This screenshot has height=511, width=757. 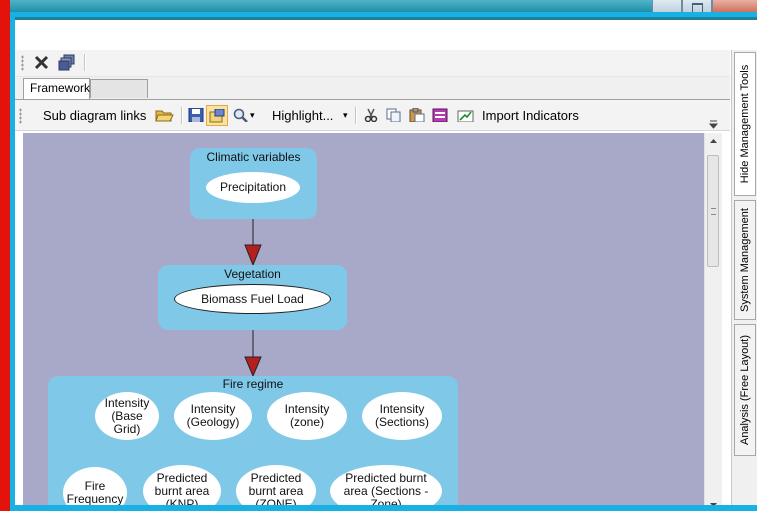 I want to click on side-tab-label: System Management, so click(x=745, y=260).